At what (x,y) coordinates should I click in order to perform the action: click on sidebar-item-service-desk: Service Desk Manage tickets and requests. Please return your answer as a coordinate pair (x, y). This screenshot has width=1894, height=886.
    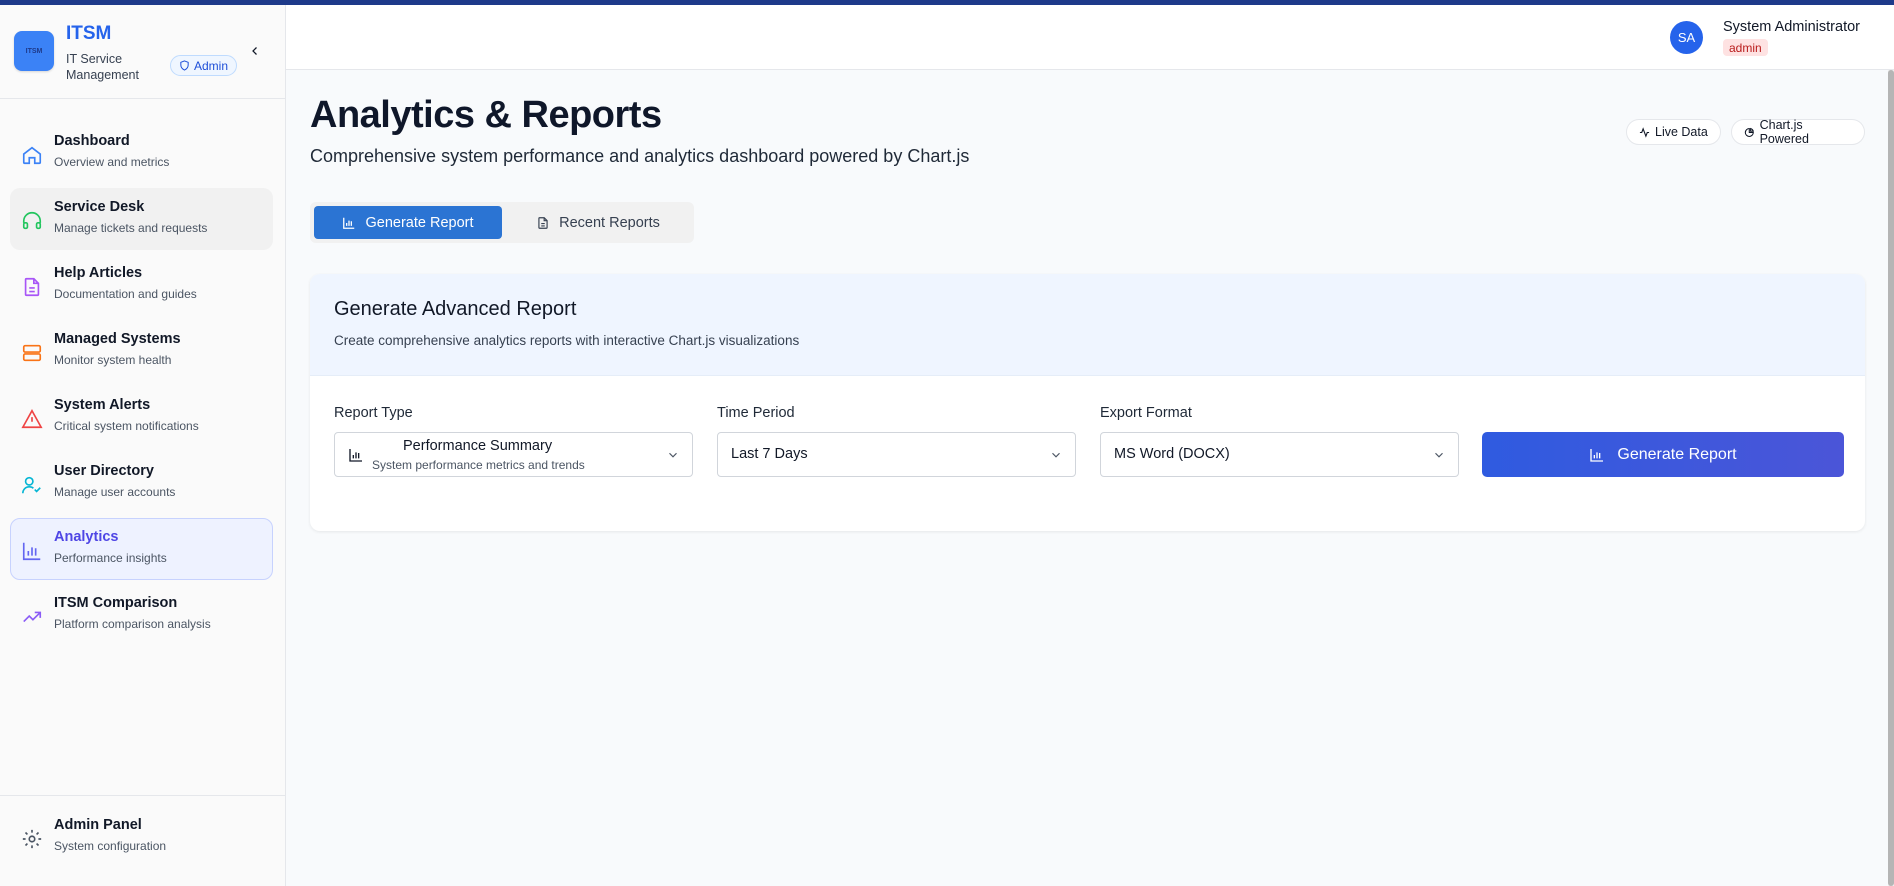
    Looking at the image, I should click on (141, 219).